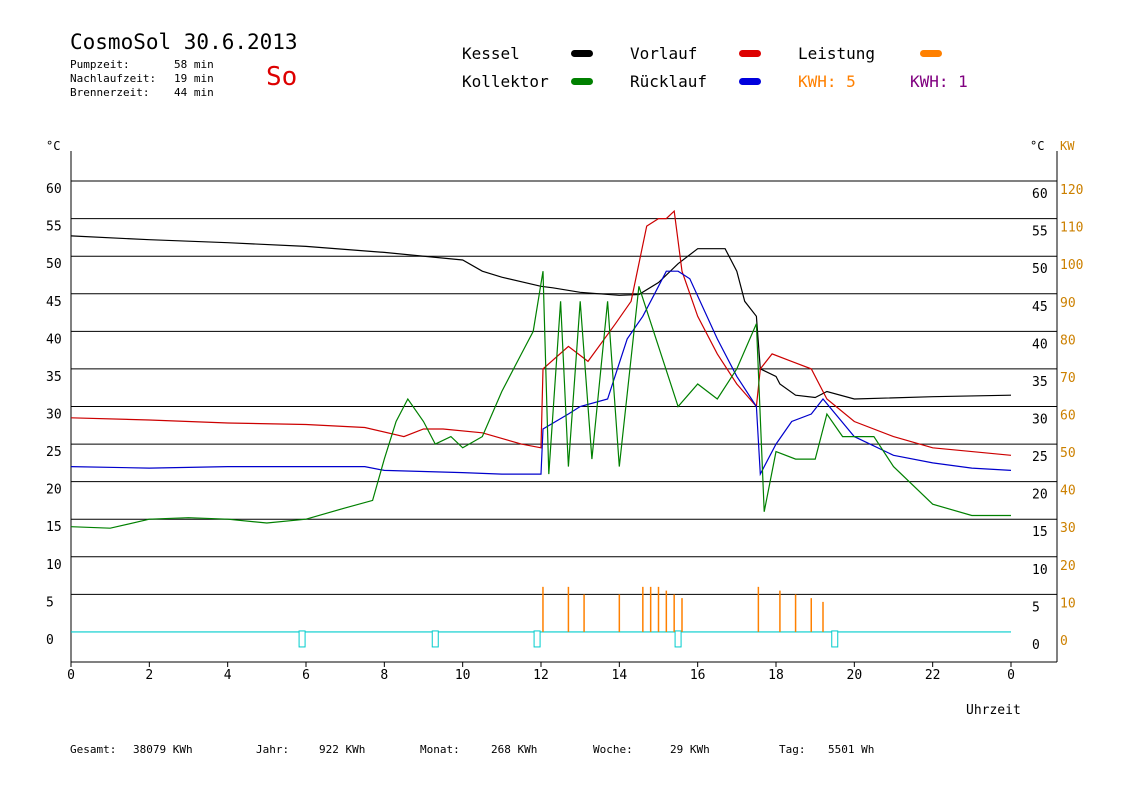  What do you see at coordinates (1036, 607) in the screenshot?
I see `y-tick-label-right: 5` at bounding box center [1036, 607].